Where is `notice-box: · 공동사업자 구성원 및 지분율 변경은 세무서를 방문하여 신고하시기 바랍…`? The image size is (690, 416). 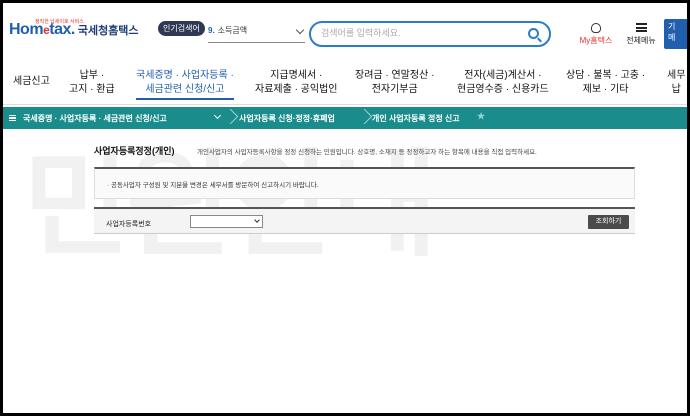 notice-box: · 공동사업자 구성원 및 지분율 변경은 세무서를 방문하여 신고하시기 바랍… is located at coordinates (364, 183).